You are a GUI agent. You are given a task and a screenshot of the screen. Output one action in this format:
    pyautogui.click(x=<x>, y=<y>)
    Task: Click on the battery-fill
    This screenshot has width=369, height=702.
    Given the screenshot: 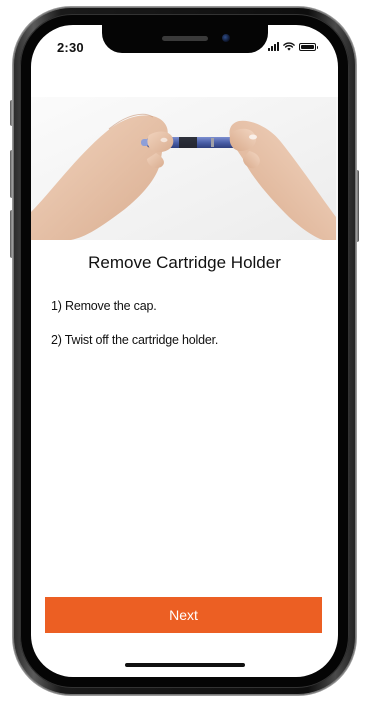 What is the action you would take?
    pyautogui.click(x=307, y=47)
    